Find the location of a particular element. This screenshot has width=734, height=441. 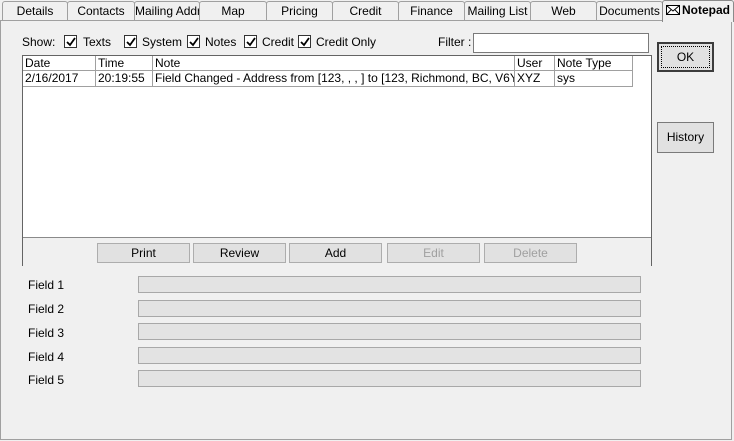

field-4-input is located at coordinates (389, 355).